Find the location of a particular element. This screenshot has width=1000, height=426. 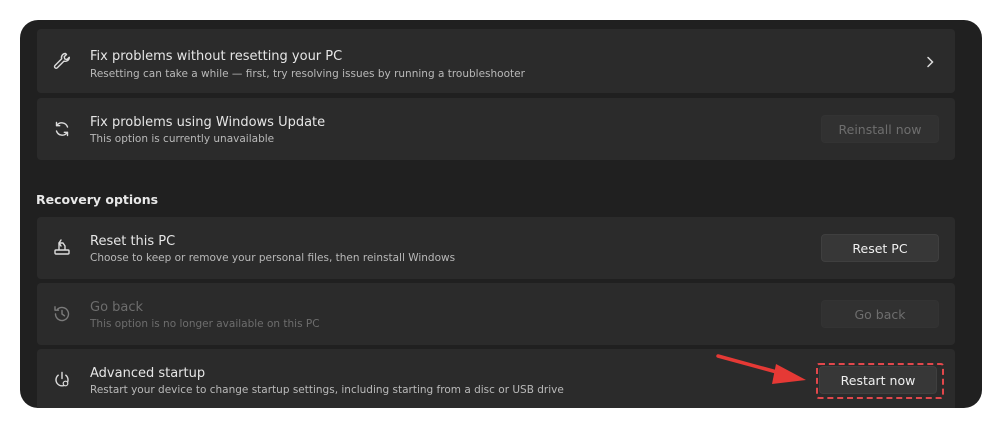

red-arrow-icon is located at coordinates (761, 369).